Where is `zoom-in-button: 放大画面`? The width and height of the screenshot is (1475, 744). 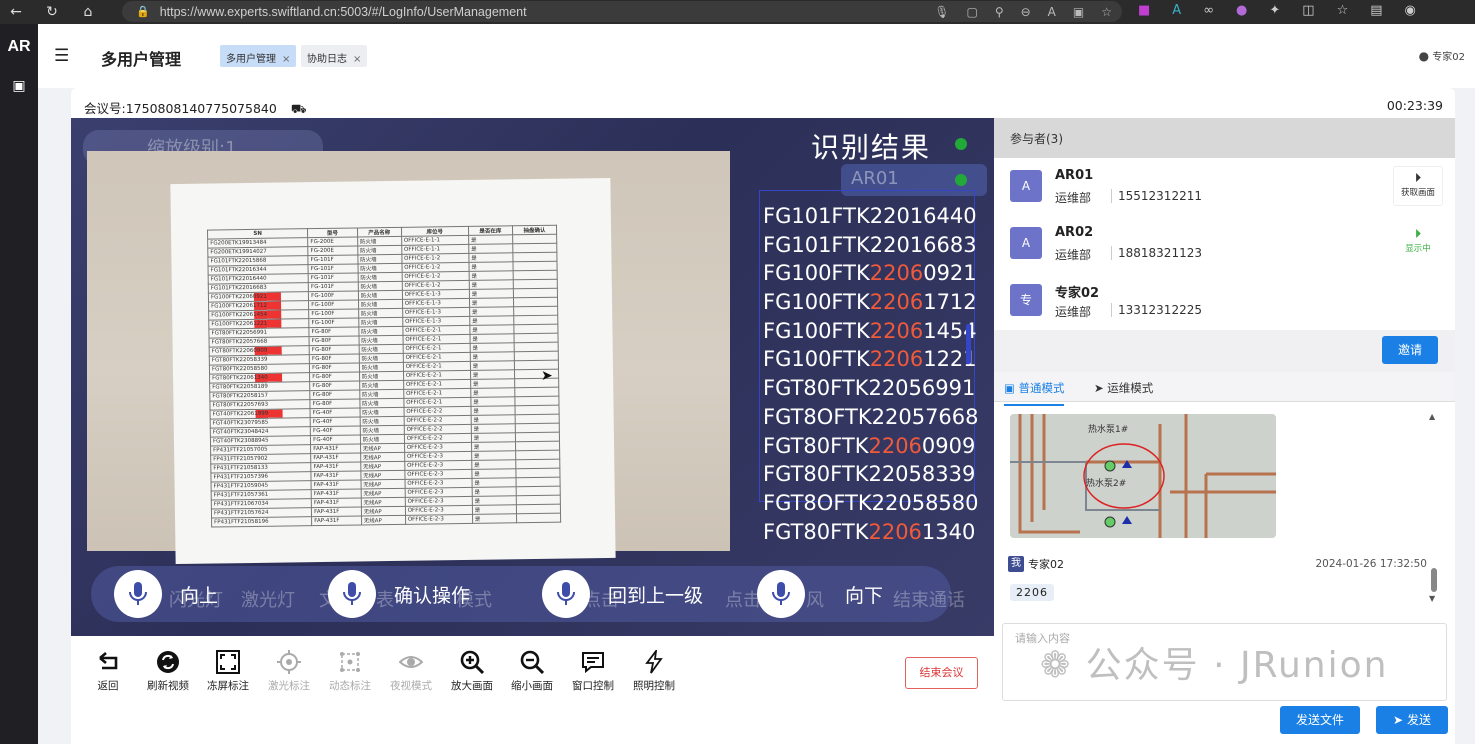
zoom-in-button: 放大画面 is located at coordinates (472, 670).